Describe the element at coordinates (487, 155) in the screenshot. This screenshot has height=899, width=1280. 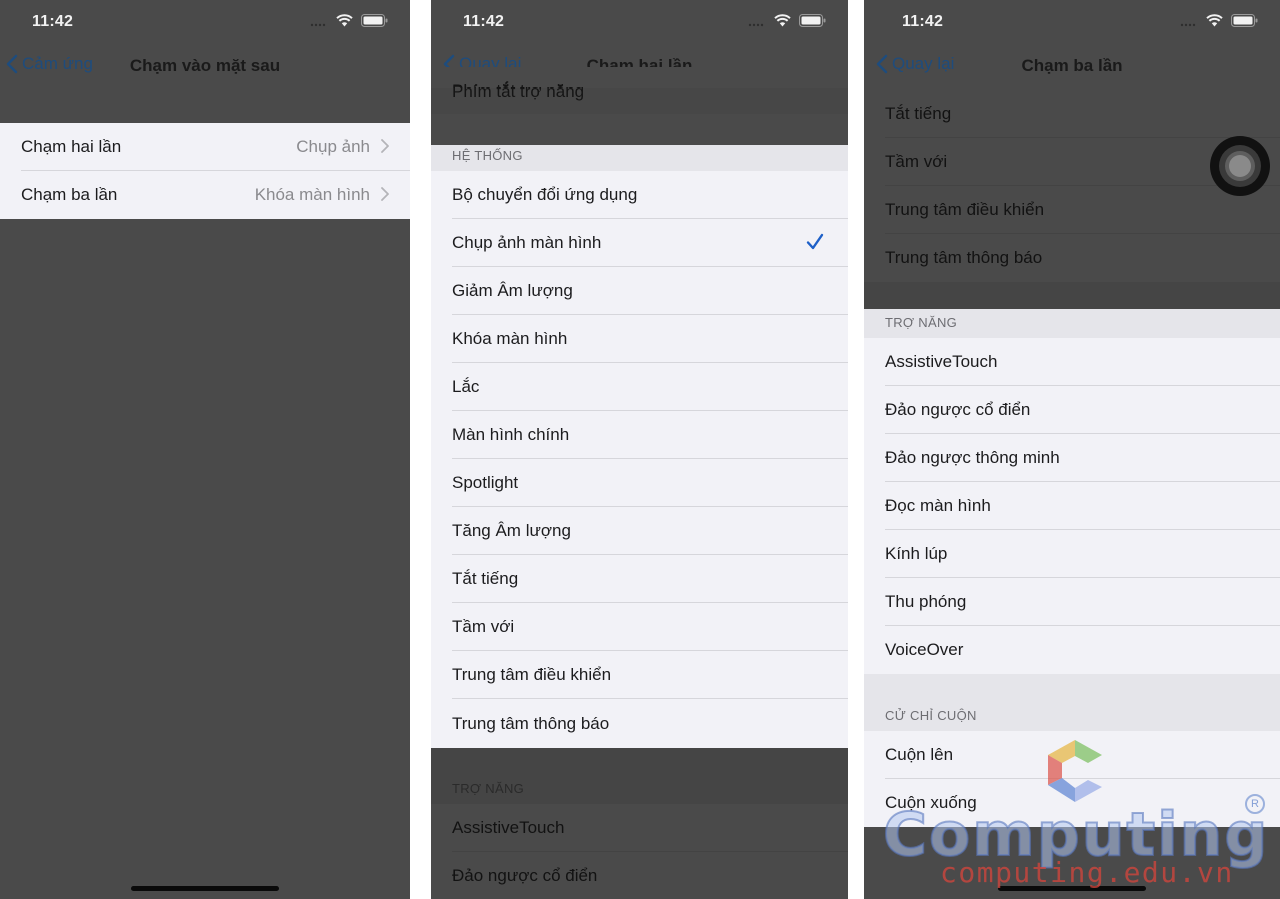
I see `section-header-label: HỆ THỐNG` at that location.